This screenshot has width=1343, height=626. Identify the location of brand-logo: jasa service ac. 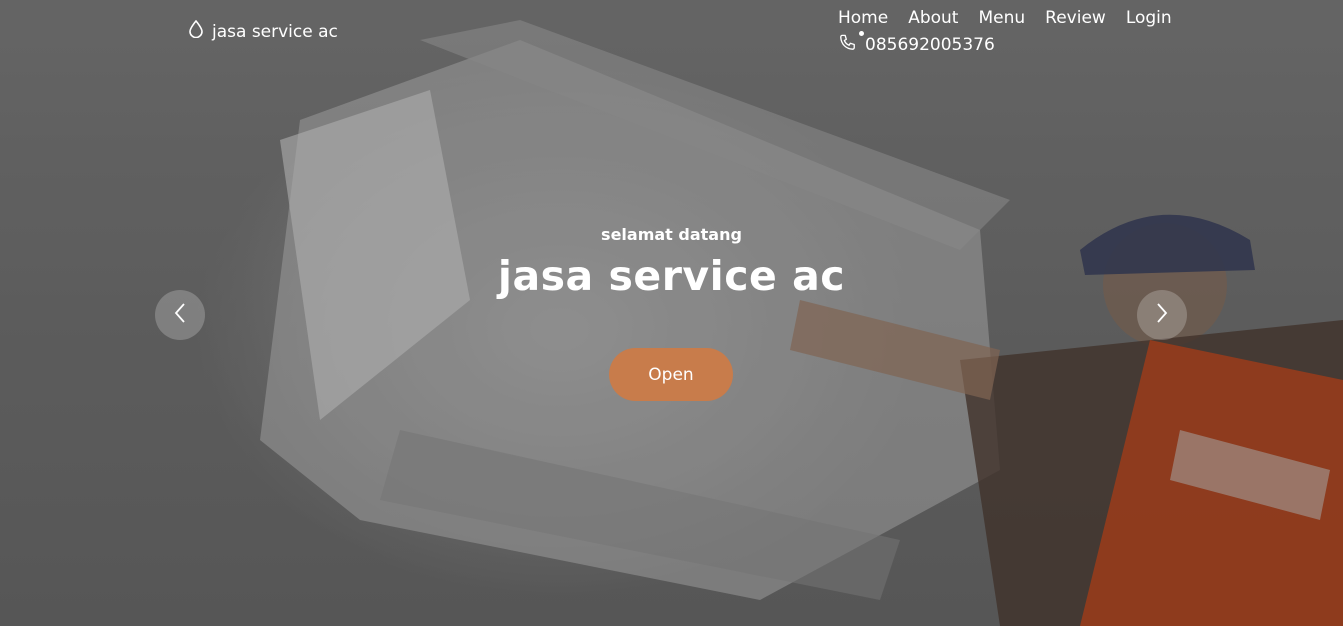
(263, 31).